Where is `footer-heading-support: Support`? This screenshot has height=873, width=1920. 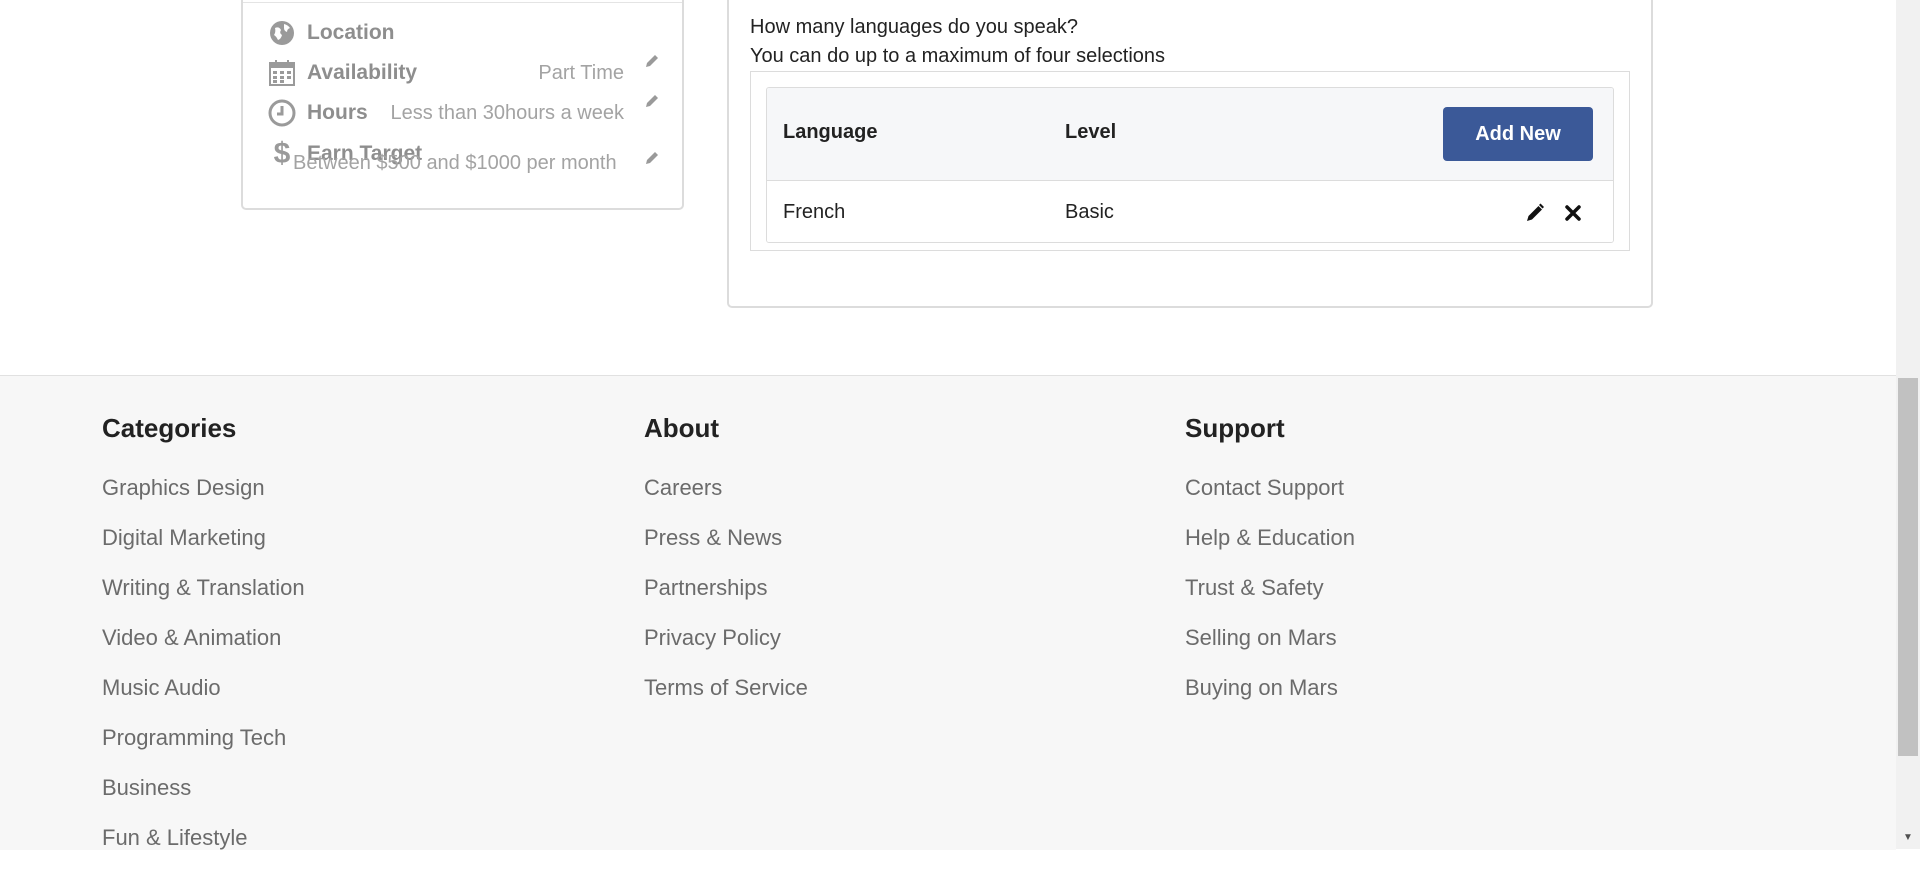 footer-heading-support: Support is located at coordinates (1235, 428).